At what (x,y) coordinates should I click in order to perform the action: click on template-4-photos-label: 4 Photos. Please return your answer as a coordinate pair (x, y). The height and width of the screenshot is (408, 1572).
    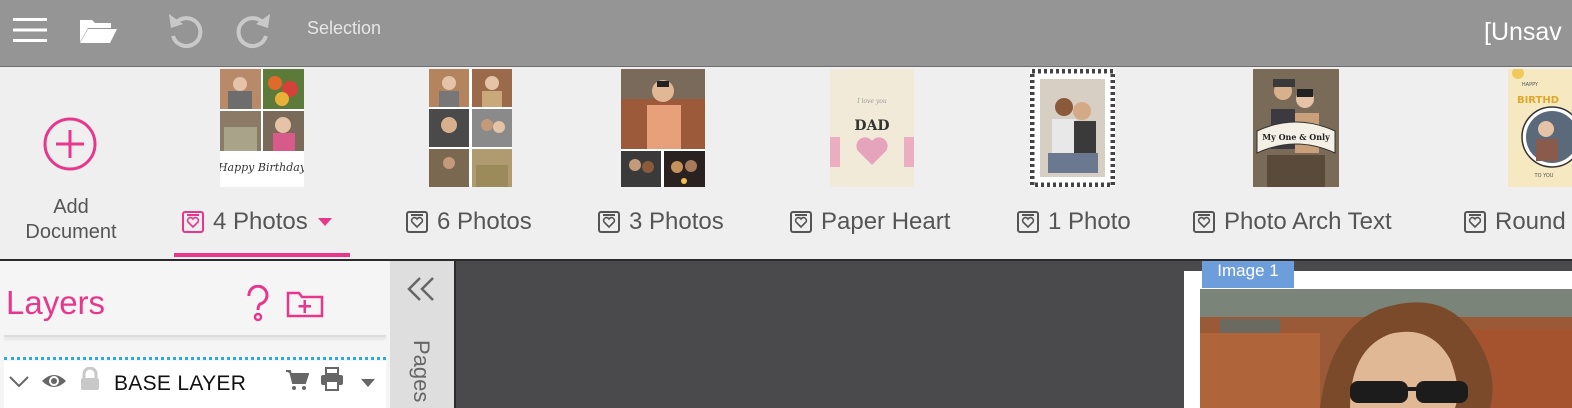
    Looking at the image, I should click on (260, 221).